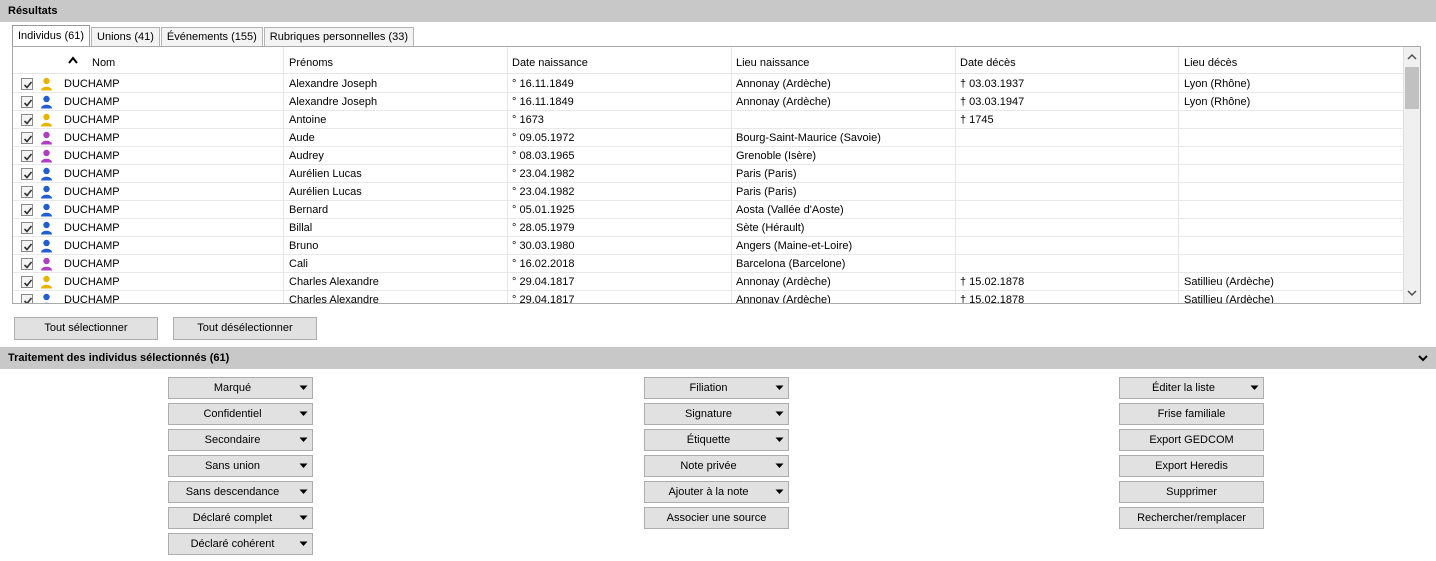 The height and width of the screenshot is (561, 1436). Describe the element at coordinates (103, 63) in the screenshot. I see `column-header-nom: Nom` at that location.